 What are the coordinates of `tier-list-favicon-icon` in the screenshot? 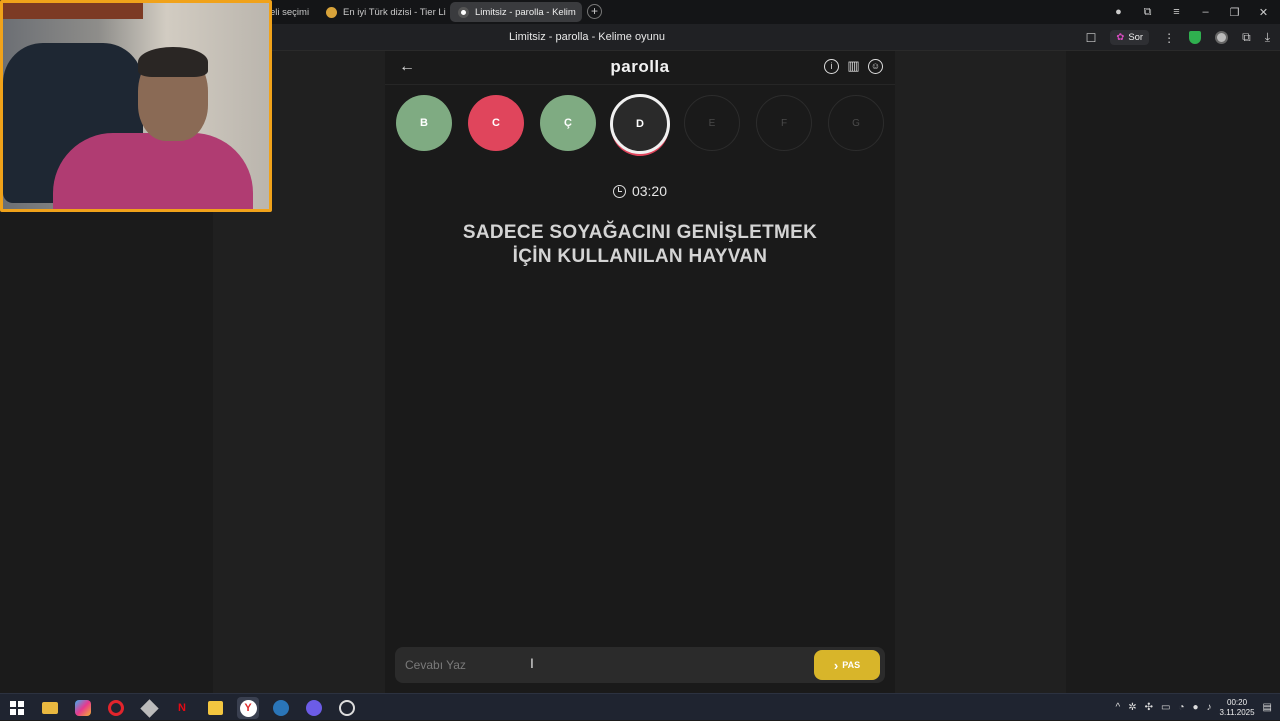 It's located at (331, 12).